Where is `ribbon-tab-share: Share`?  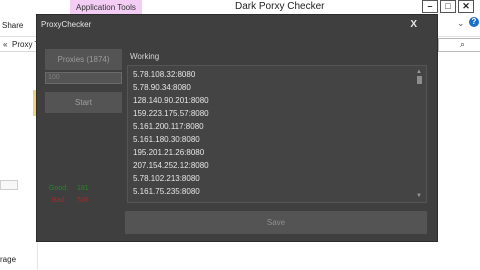 ribbon-tab-share: Share is located at coordinates (12, 25).